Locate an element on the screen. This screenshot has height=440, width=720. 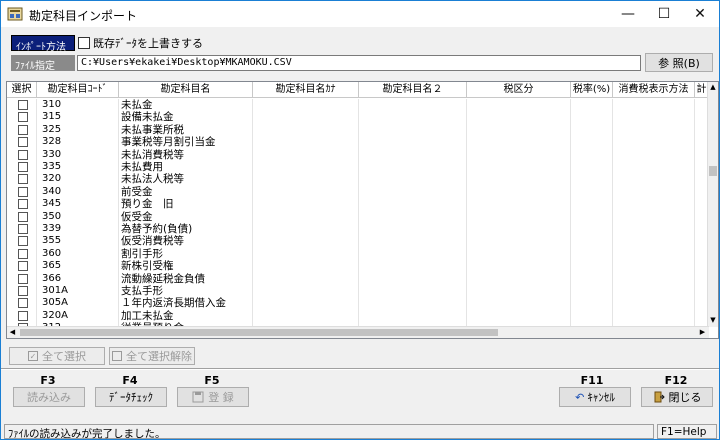
browse-button: 参 照(B) is located at coordinates (679, 62).